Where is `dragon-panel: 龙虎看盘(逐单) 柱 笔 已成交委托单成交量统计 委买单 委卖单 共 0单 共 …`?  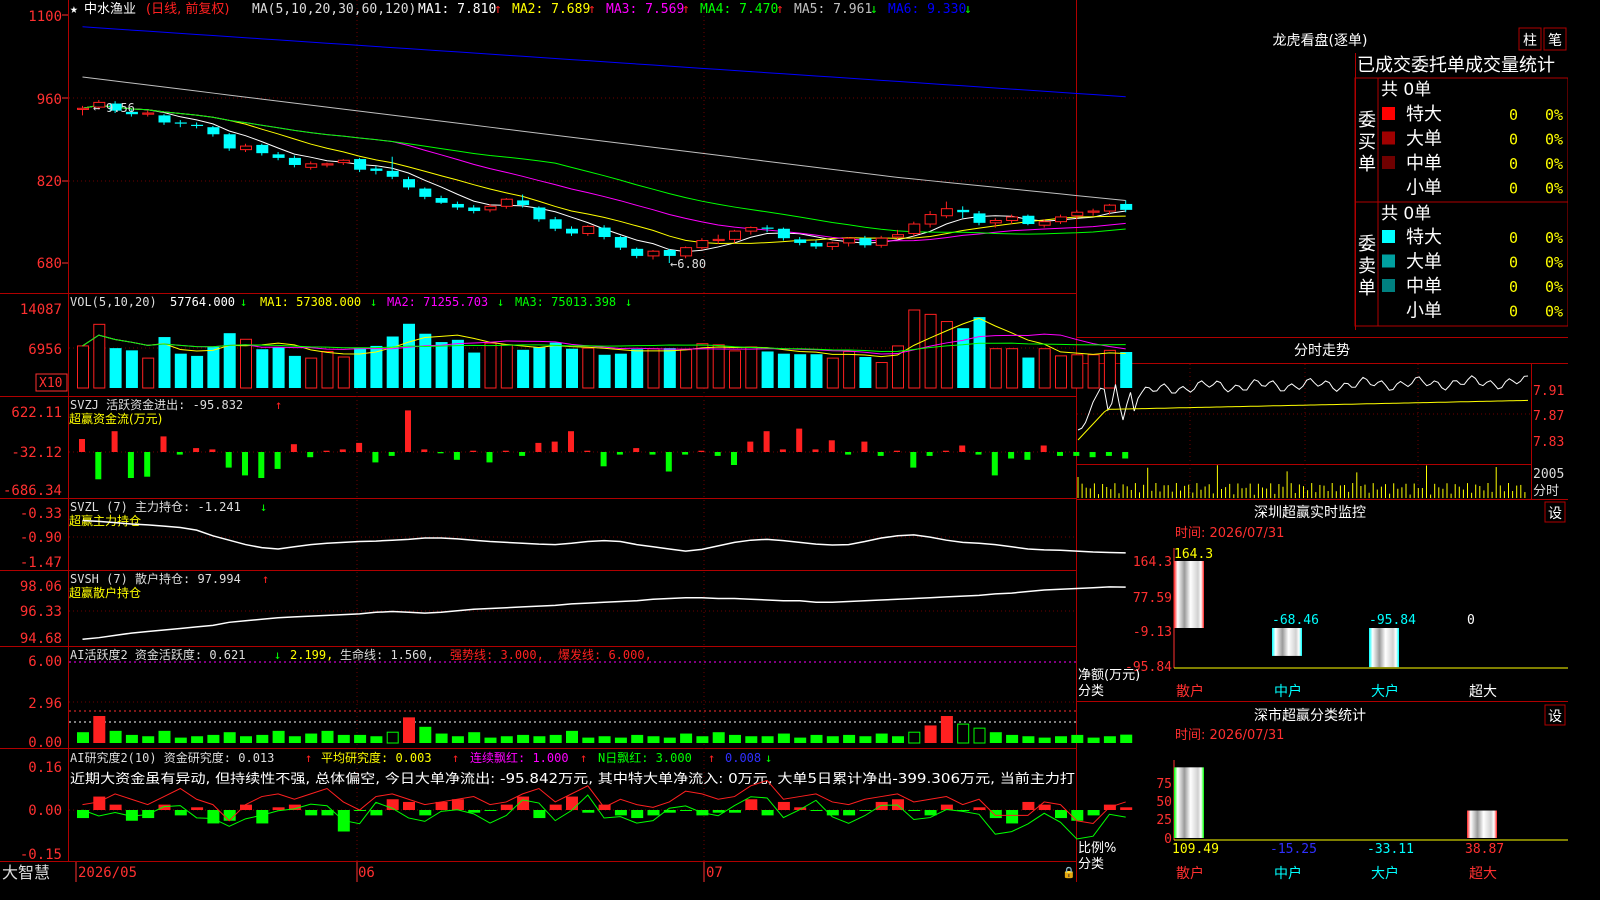 dragon-panel: 龙虎看盘(逐单) 柱 笔 已成交委托单成交量统计 委买单 委卖单 共 0单 共 … is located at coordinates (1420, 177).